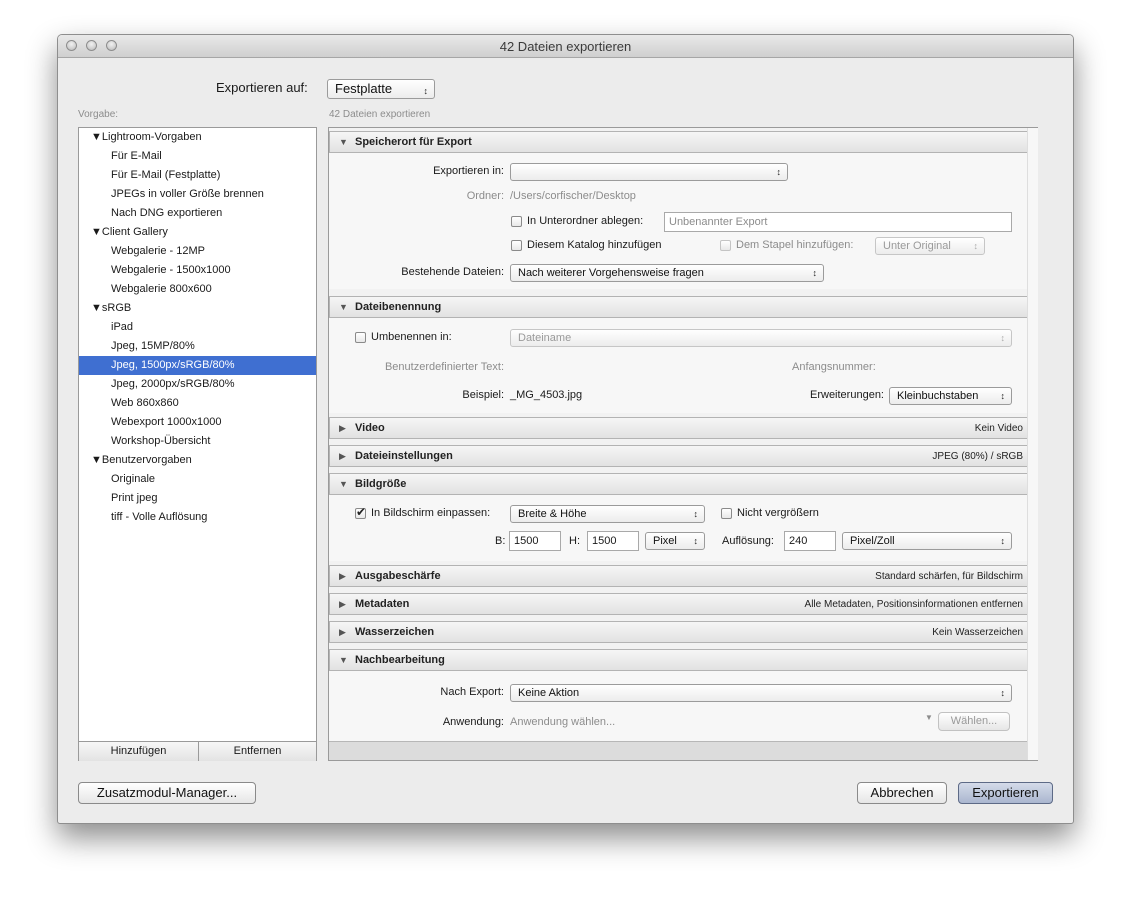 The image size is (1129, 901). I want to click on checkmark-icon: ✔, so click(361, 512).